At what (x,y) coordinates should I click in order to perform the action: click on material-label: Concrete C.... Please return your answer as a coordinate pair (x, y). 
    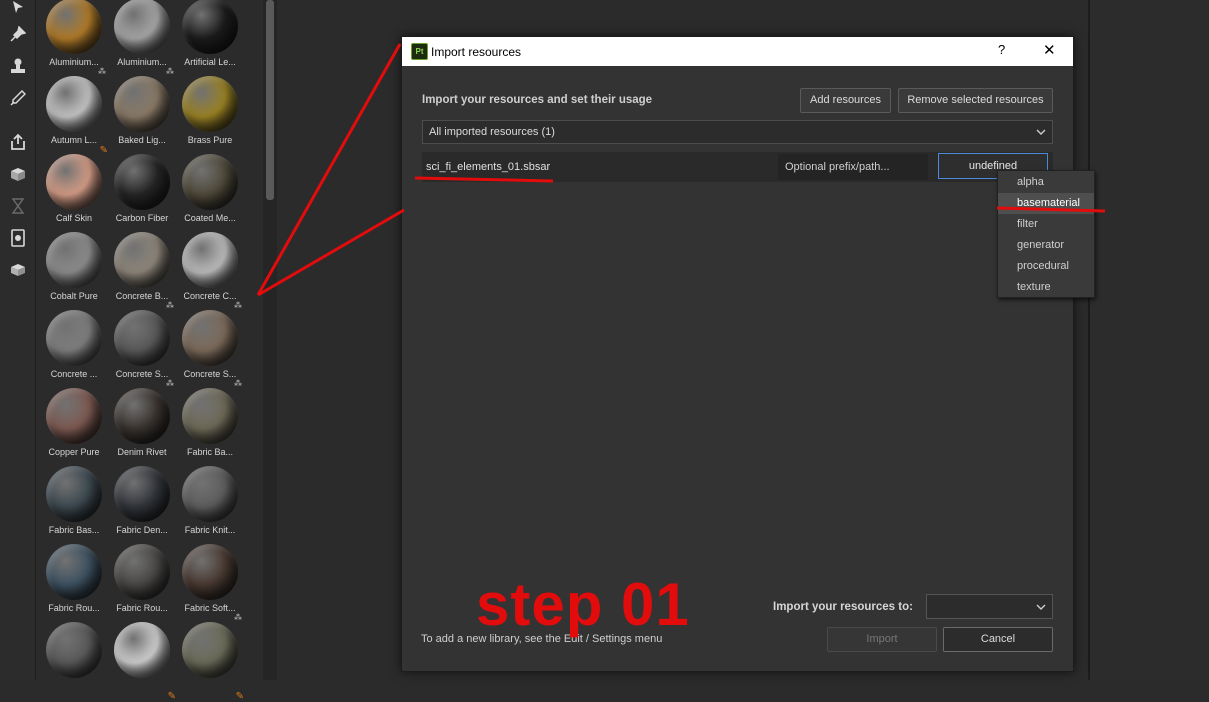
    Looking at the image, I should click on (210, 296).